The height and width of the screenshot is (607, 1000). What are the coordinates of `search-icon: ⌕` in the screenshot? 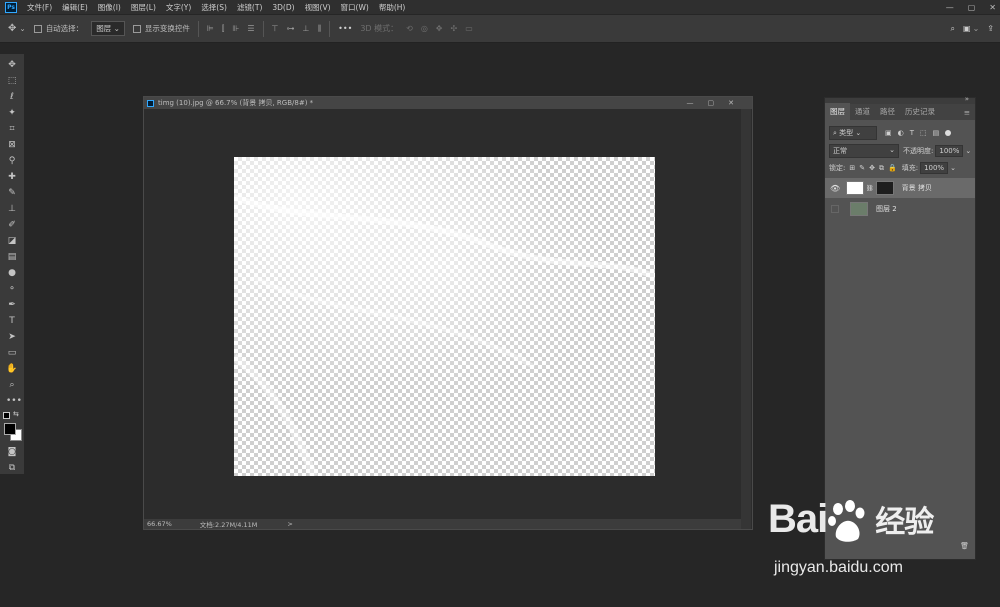 It's located at (953, 29).